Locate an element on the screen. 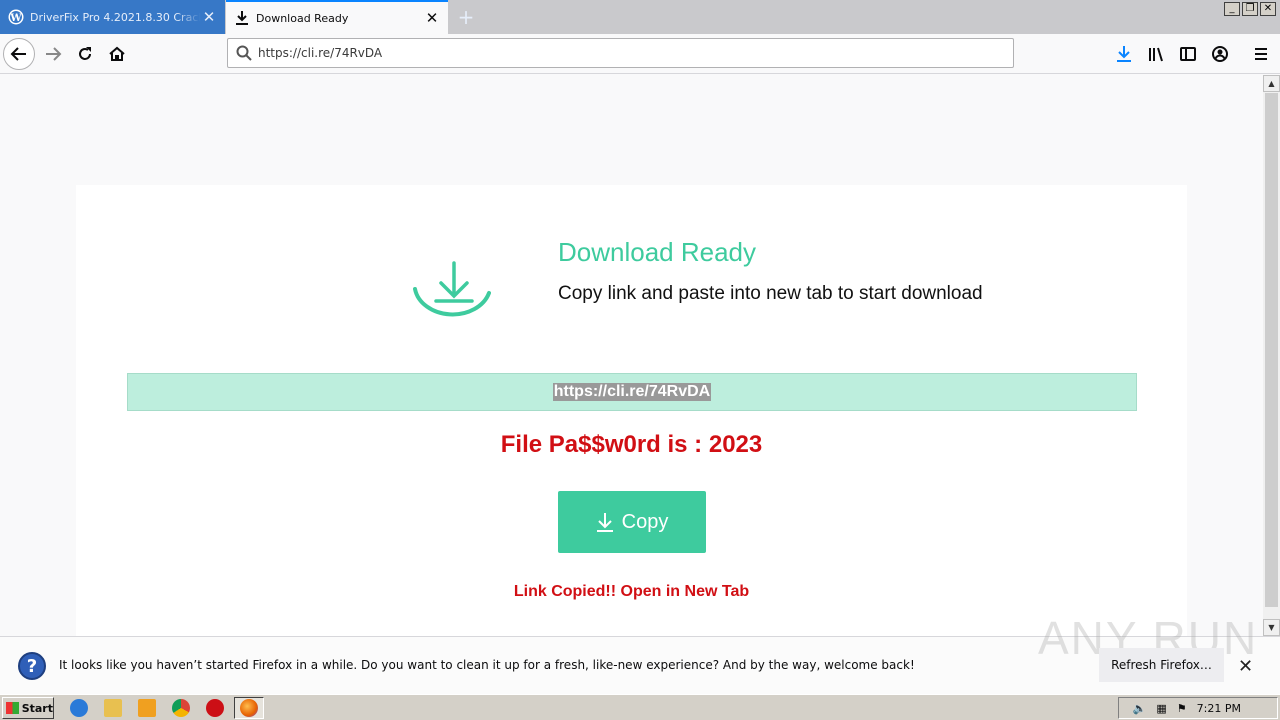 This screenshot has height=720, width=1280. firefox-icon is located at coordinates (249, 708).